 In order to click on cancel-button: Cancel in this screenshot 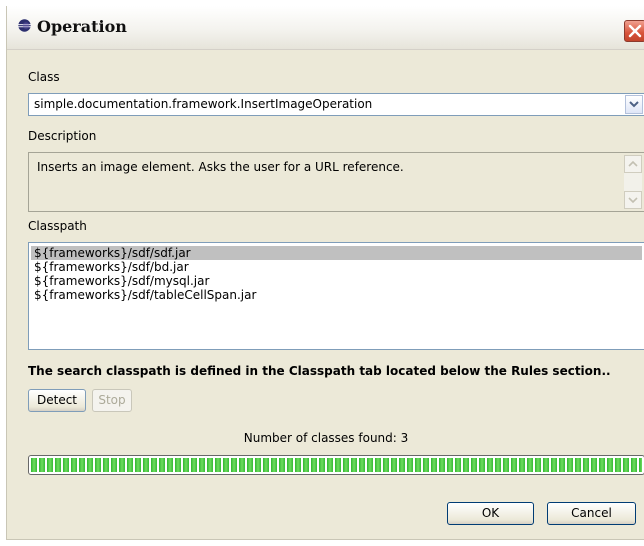, I will do `click(591, 513)`.